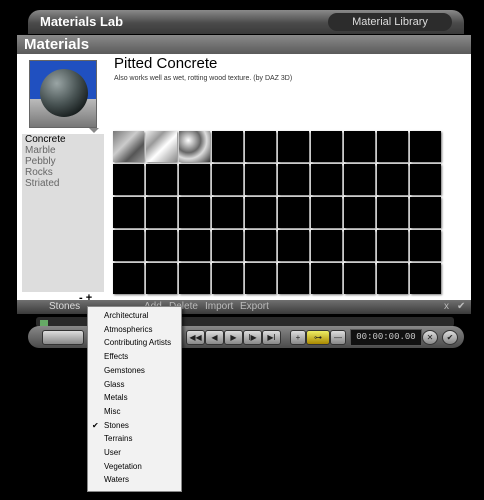  Describe the element at coordinates (166, 63) in the screenshot. I see `material-name: Pitted Concrete` at that location.